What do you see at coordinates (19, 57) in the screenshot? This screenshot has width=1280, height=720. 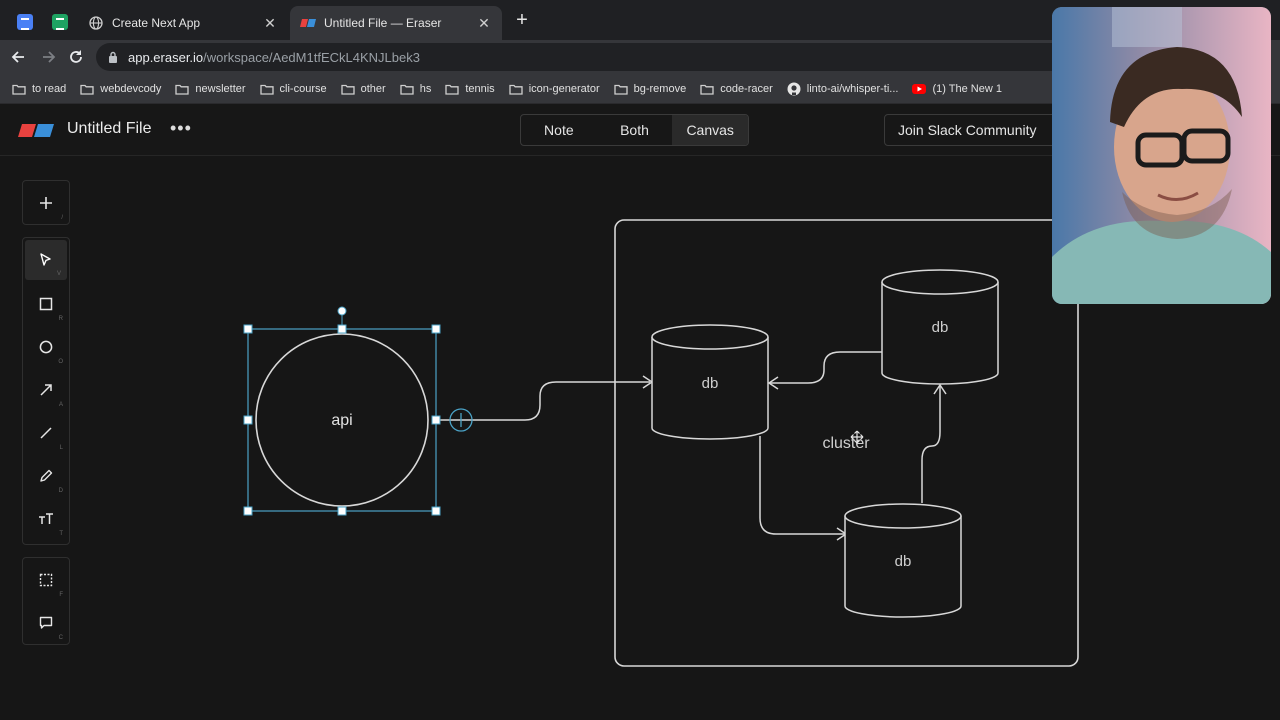 I see `back-arrow-icon` at bounding box center [19, 57].